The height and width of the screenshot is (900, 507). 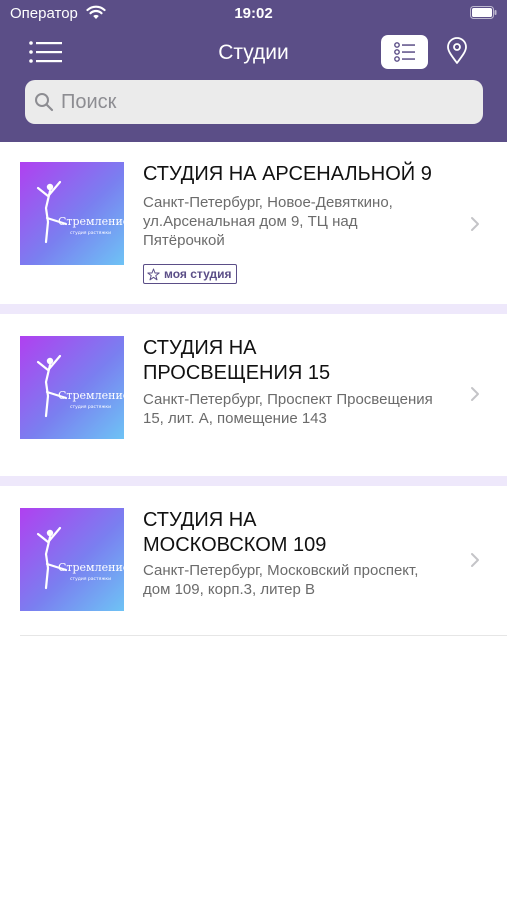 I want to click on location-pin-icon, so click(x=457, y=50).